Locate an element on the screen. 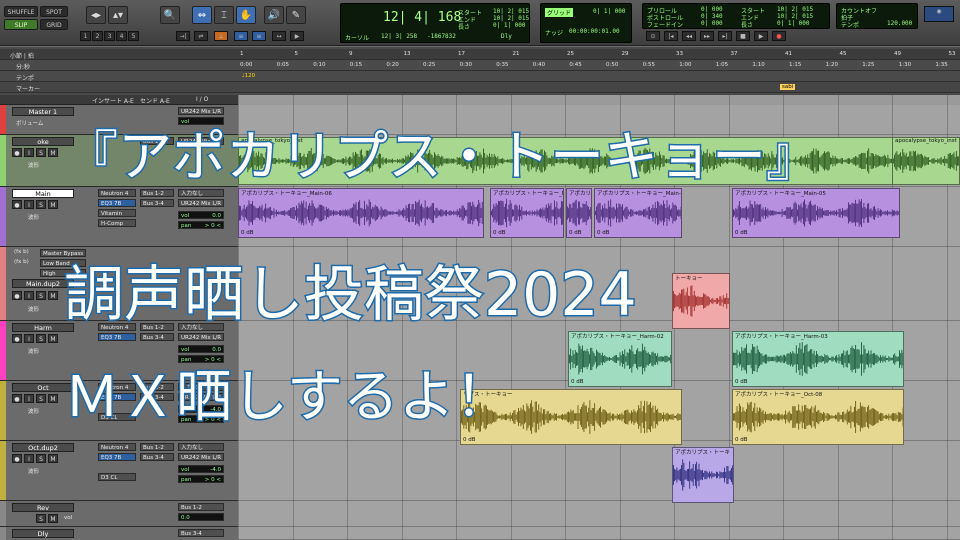  online-icon: ⊙ is located at coordinates (653, 36).